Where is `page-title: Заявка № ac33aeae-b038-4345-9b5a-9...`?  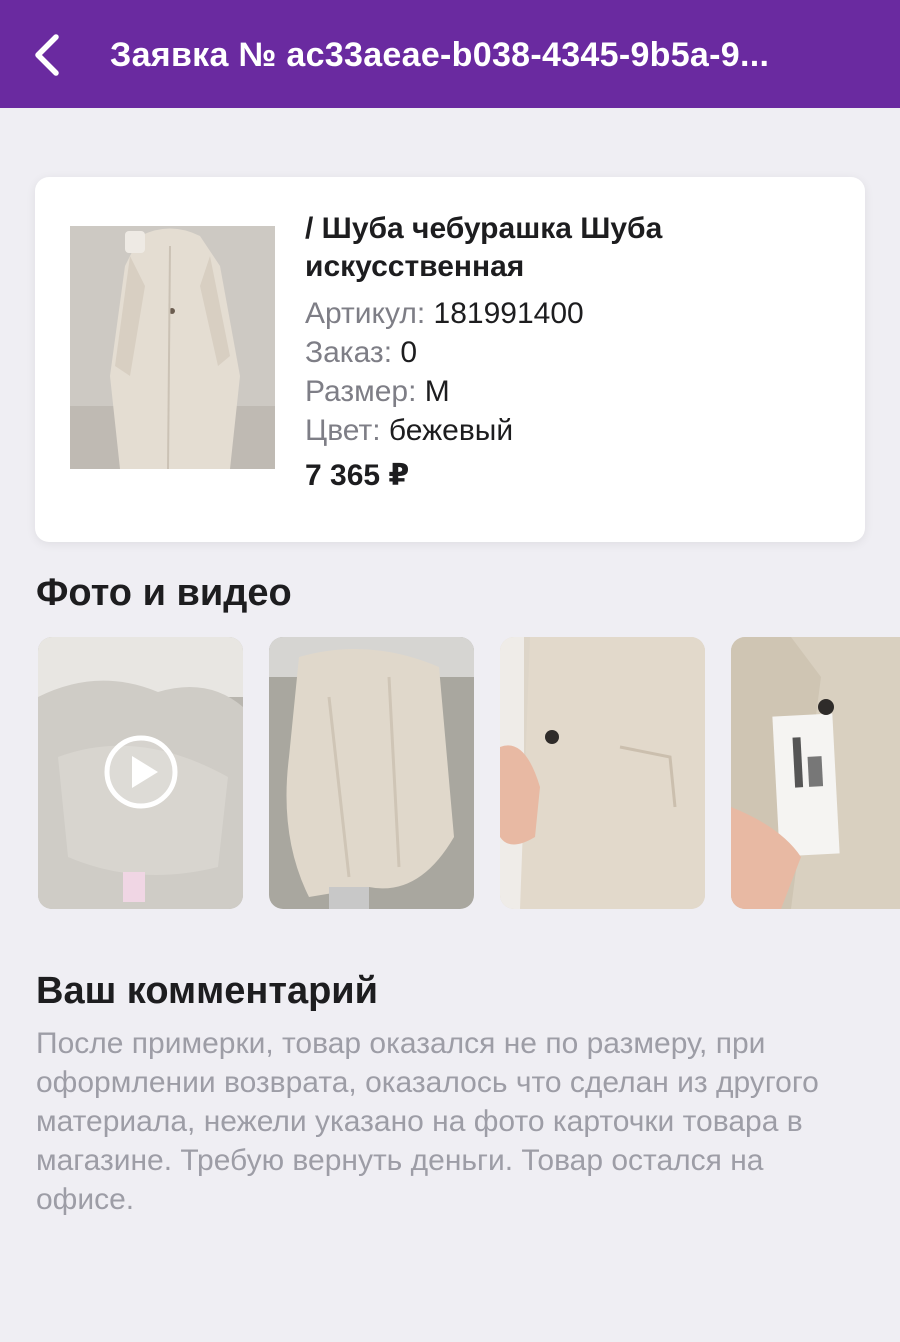 page-title: Заявка № ac33aeae-b038-4345-9b5a-9... is located at coordinates (440, 55).